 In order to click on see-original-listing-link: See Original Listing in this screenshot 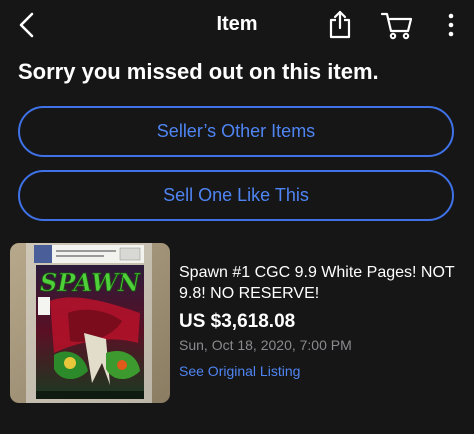, I will do `click(239, 371)`.